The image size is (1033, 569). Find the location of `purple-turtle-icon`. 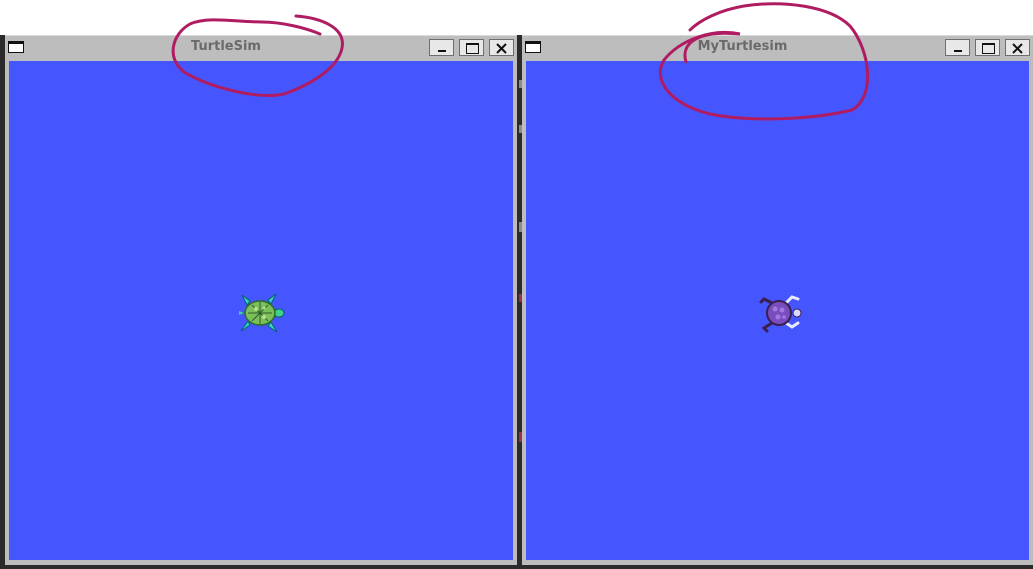

purple-turtle-icon is located at coordinates (780, 314).